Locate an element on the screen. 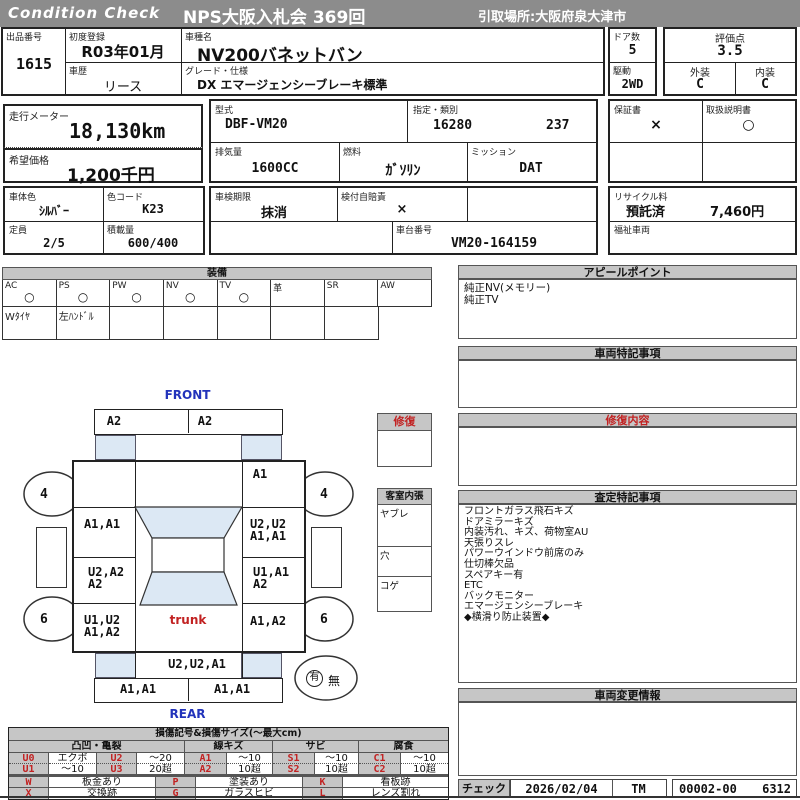 This screenshot has width=800, height=800. chassis-number: VM20-164159 is located at coordinates (494, 243).